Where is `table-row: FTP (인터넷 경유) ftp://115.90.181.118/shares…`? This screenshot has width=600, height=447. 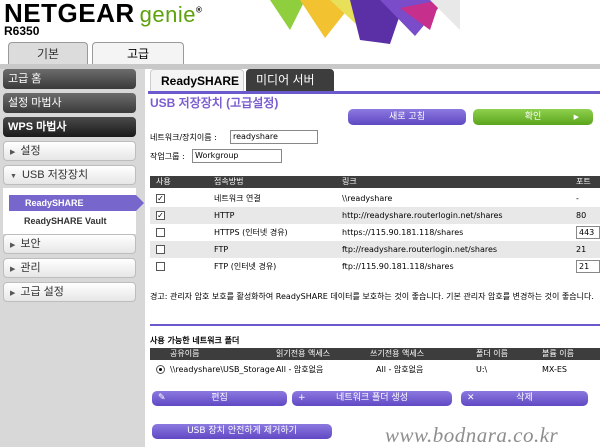 table-row: FTP (인터넷 경유) ftp://115.90.181.118/shares… is located at coordinates (375, 266).